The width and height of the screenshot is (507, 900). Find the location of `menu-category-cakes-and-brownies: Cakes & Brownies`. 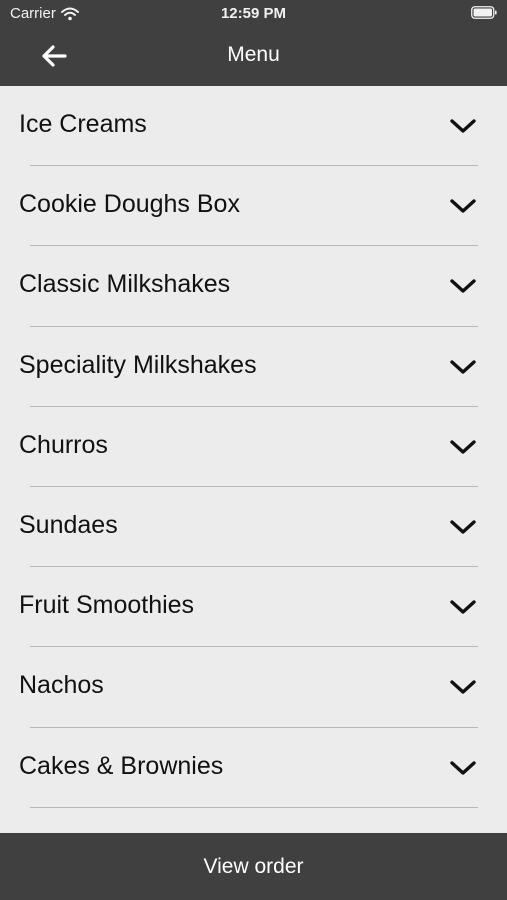

menu-category-cakes-and-brownies: Cakes & Brownies is located at coordinates (253, 768).